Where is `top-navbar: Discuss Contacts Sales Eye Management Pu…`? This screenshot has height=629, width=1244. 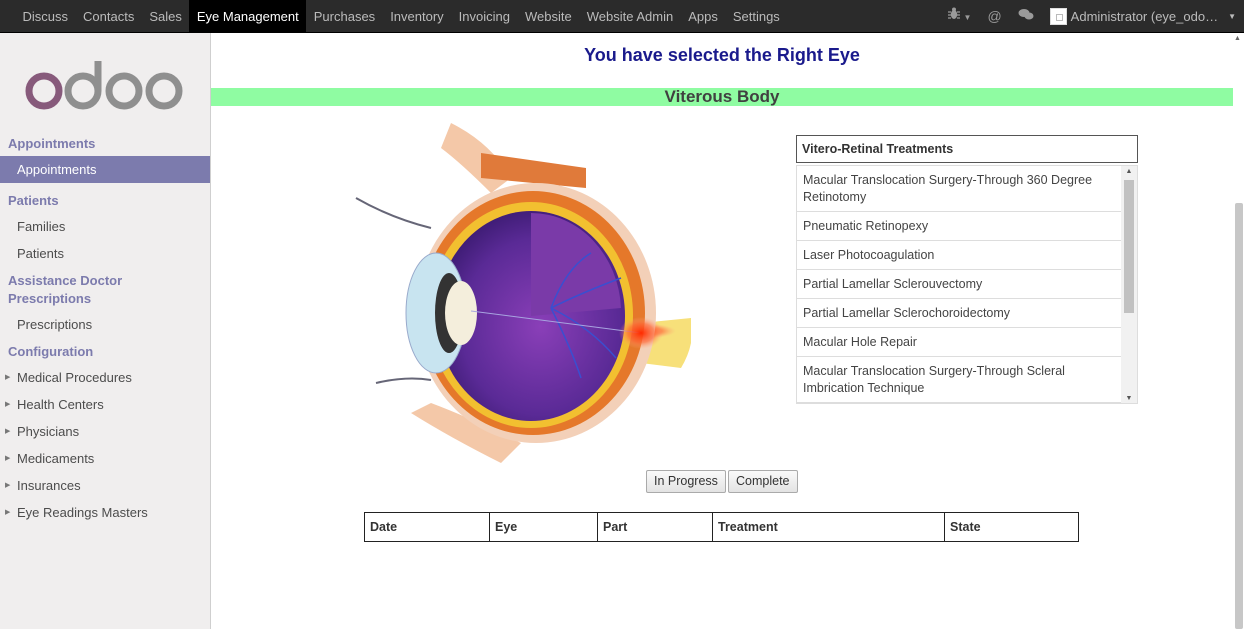 top-navbar: Discuss Contacts Sales Eye Management Pu… is located at coordinates (622, 16).